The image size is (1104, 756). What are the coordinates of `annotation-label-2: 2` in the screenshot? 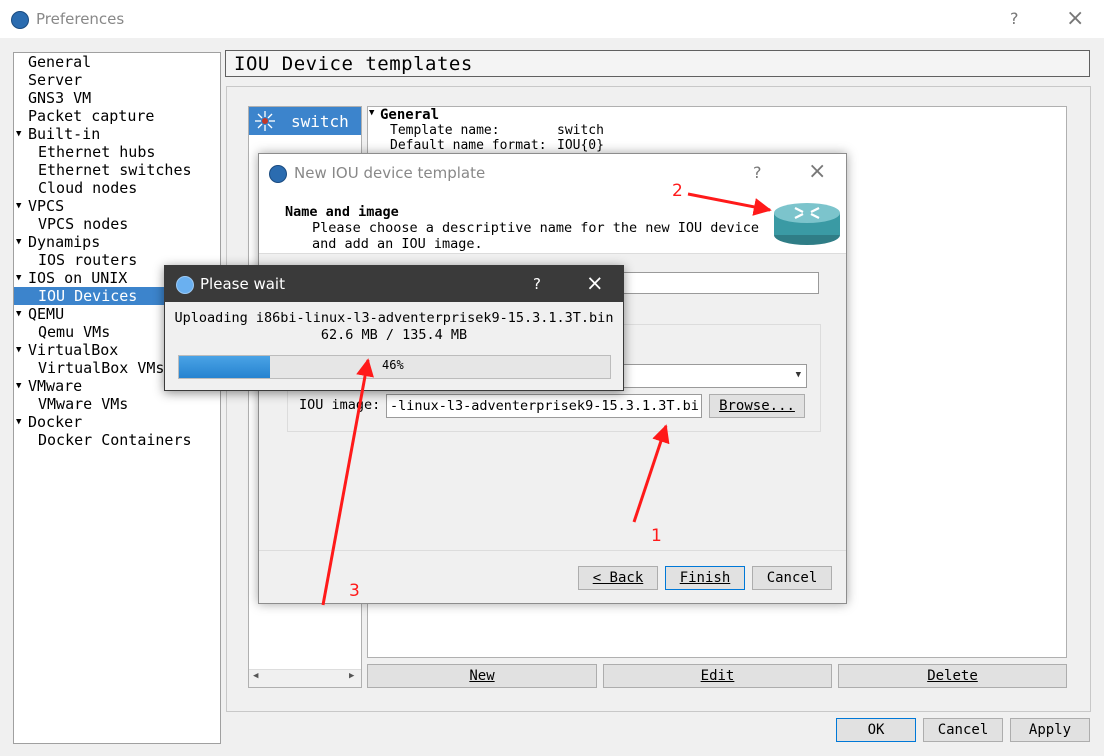 It's located at (677, 191).